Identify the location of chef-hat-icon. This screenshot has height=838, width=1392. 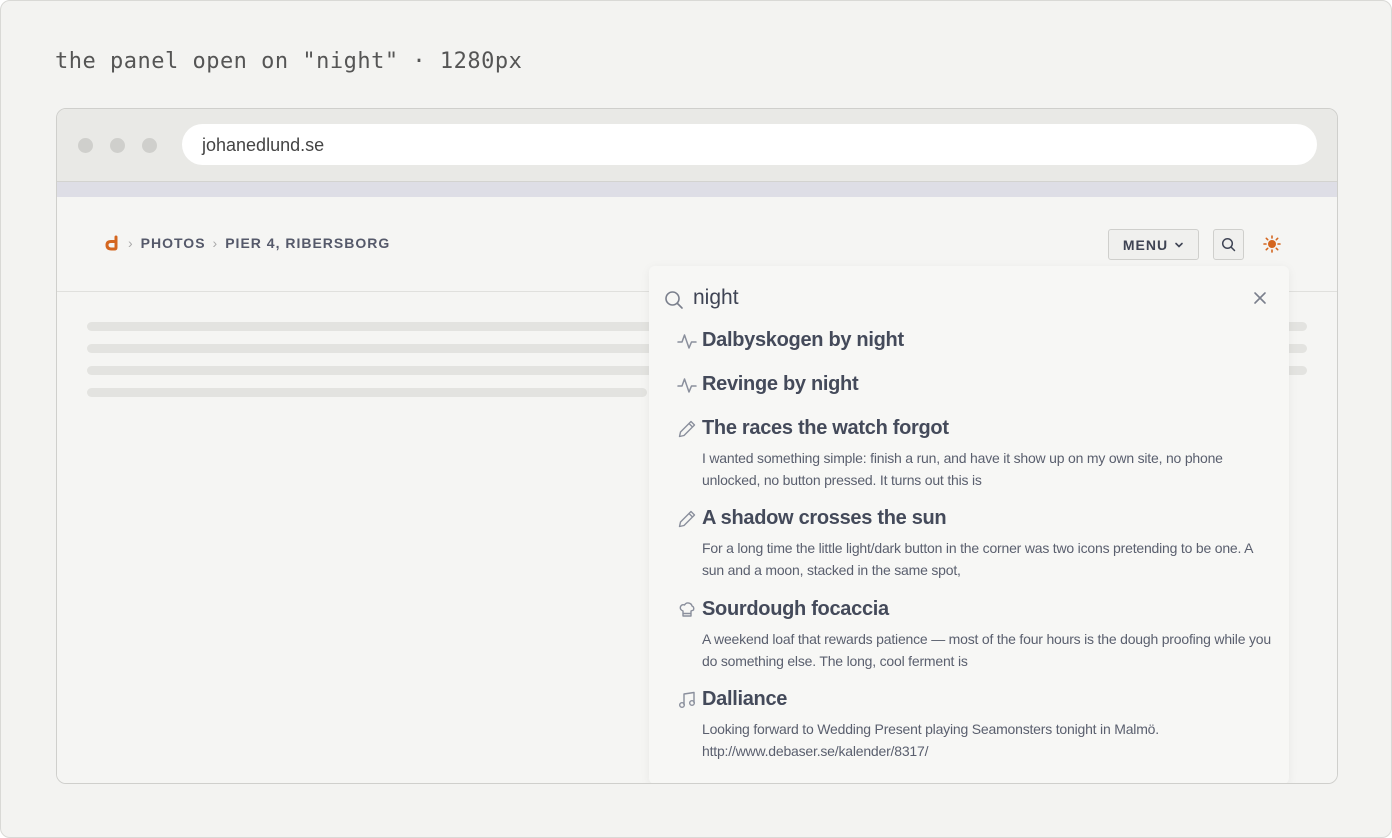
(687, 609).